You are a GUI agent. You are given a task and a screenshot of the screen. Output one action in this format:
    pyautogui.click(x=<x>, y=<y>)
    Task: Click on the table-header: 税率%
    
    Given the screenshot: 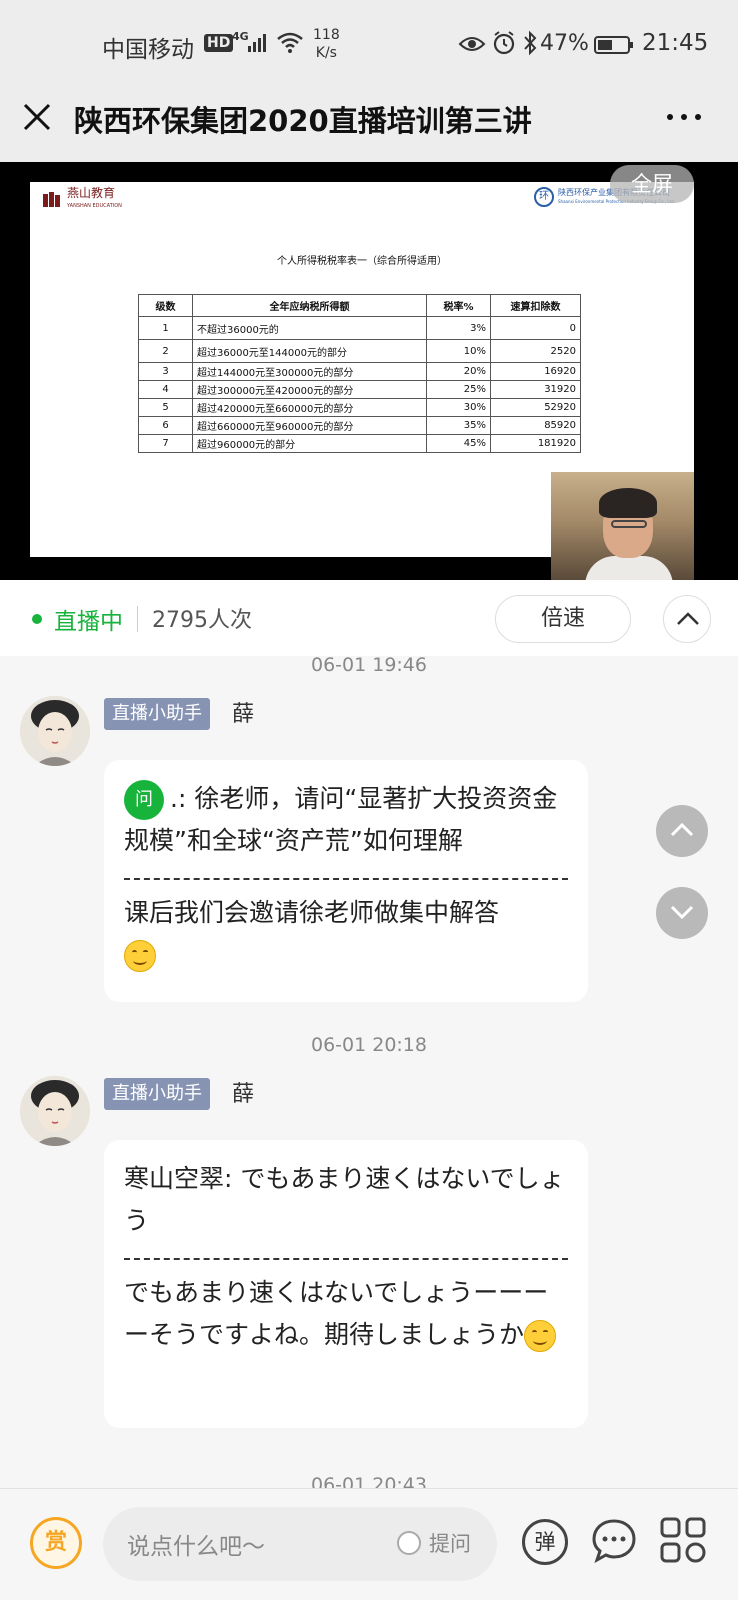 What is the action you would take?
    pyautogui.click(x=458, y=305)
    